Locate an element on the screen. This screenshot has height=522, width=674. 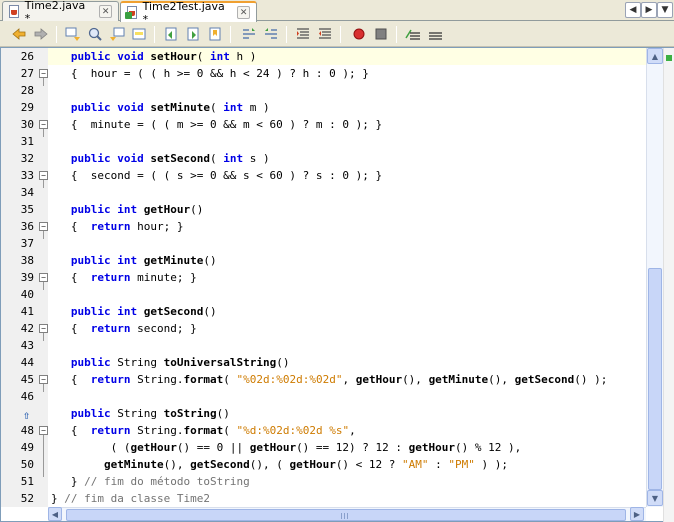
stop-macro-button is located at coordinates (325, 34).